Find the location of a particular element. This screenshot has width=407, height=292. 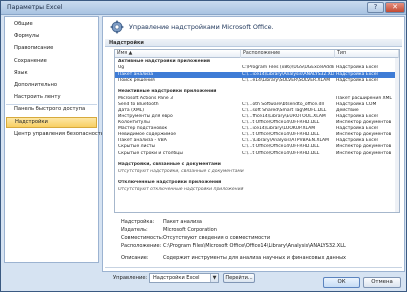

addin-name: Пакет анализа - VBA is located at coordinates (142, 141).